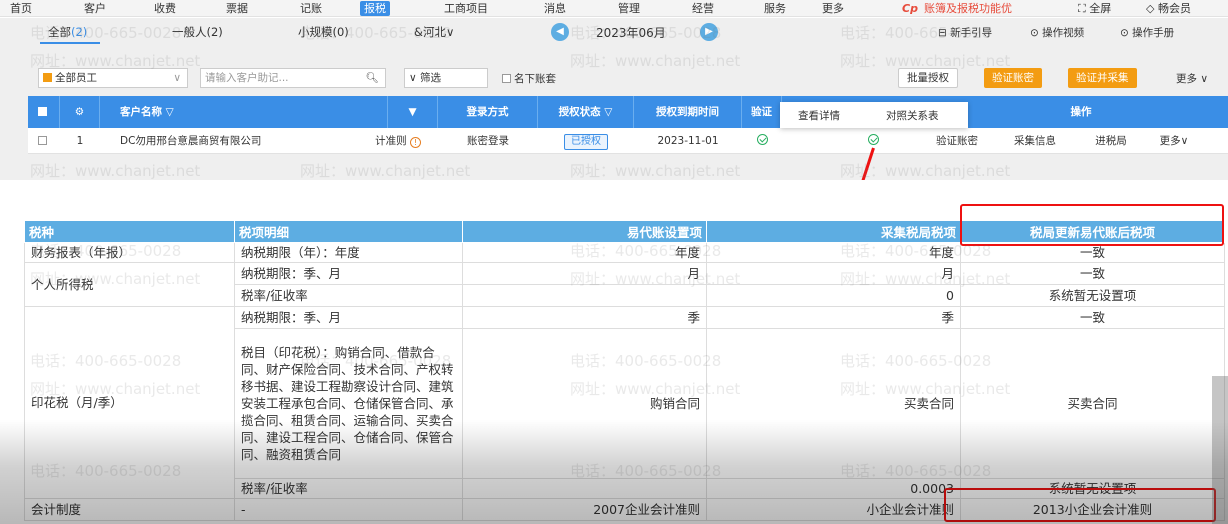  I want to click on nav-item-message: 消息, so click(555, 8).